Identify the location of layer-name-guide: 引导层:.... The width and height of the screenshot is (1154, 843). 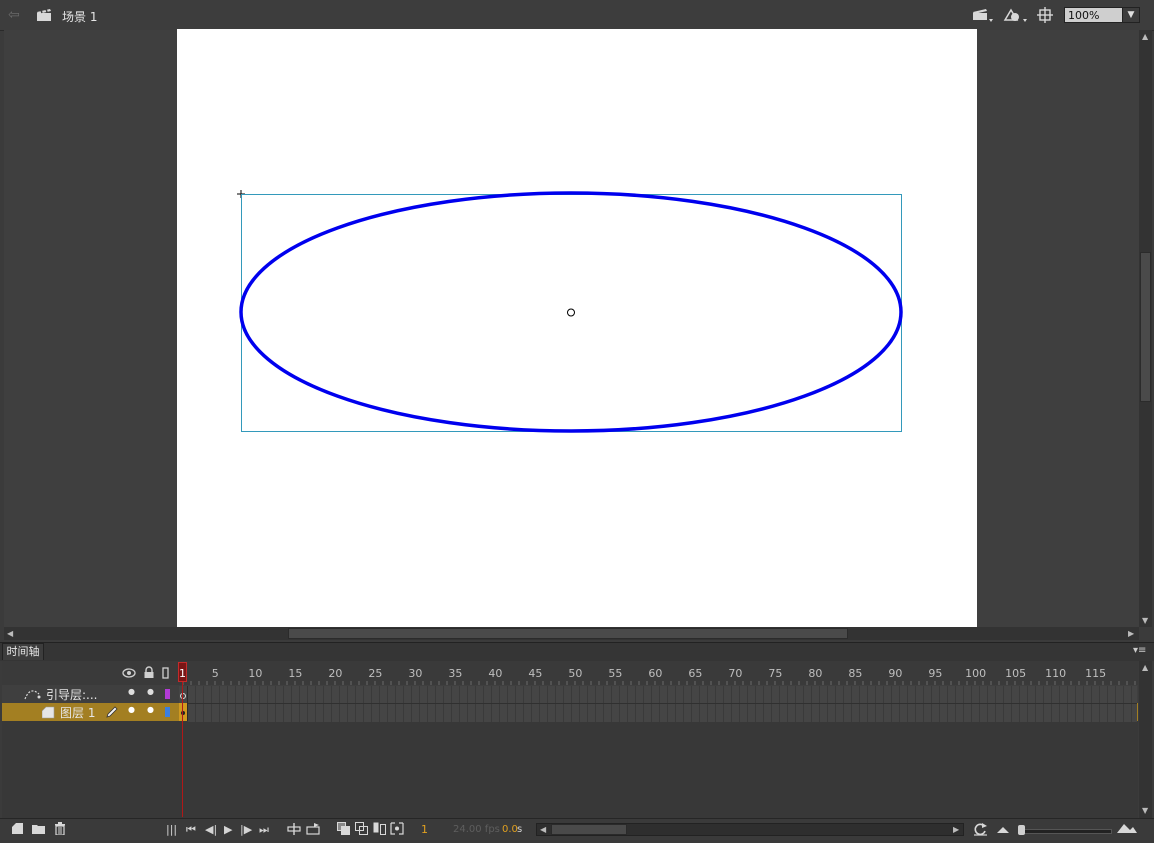
(72, 694).